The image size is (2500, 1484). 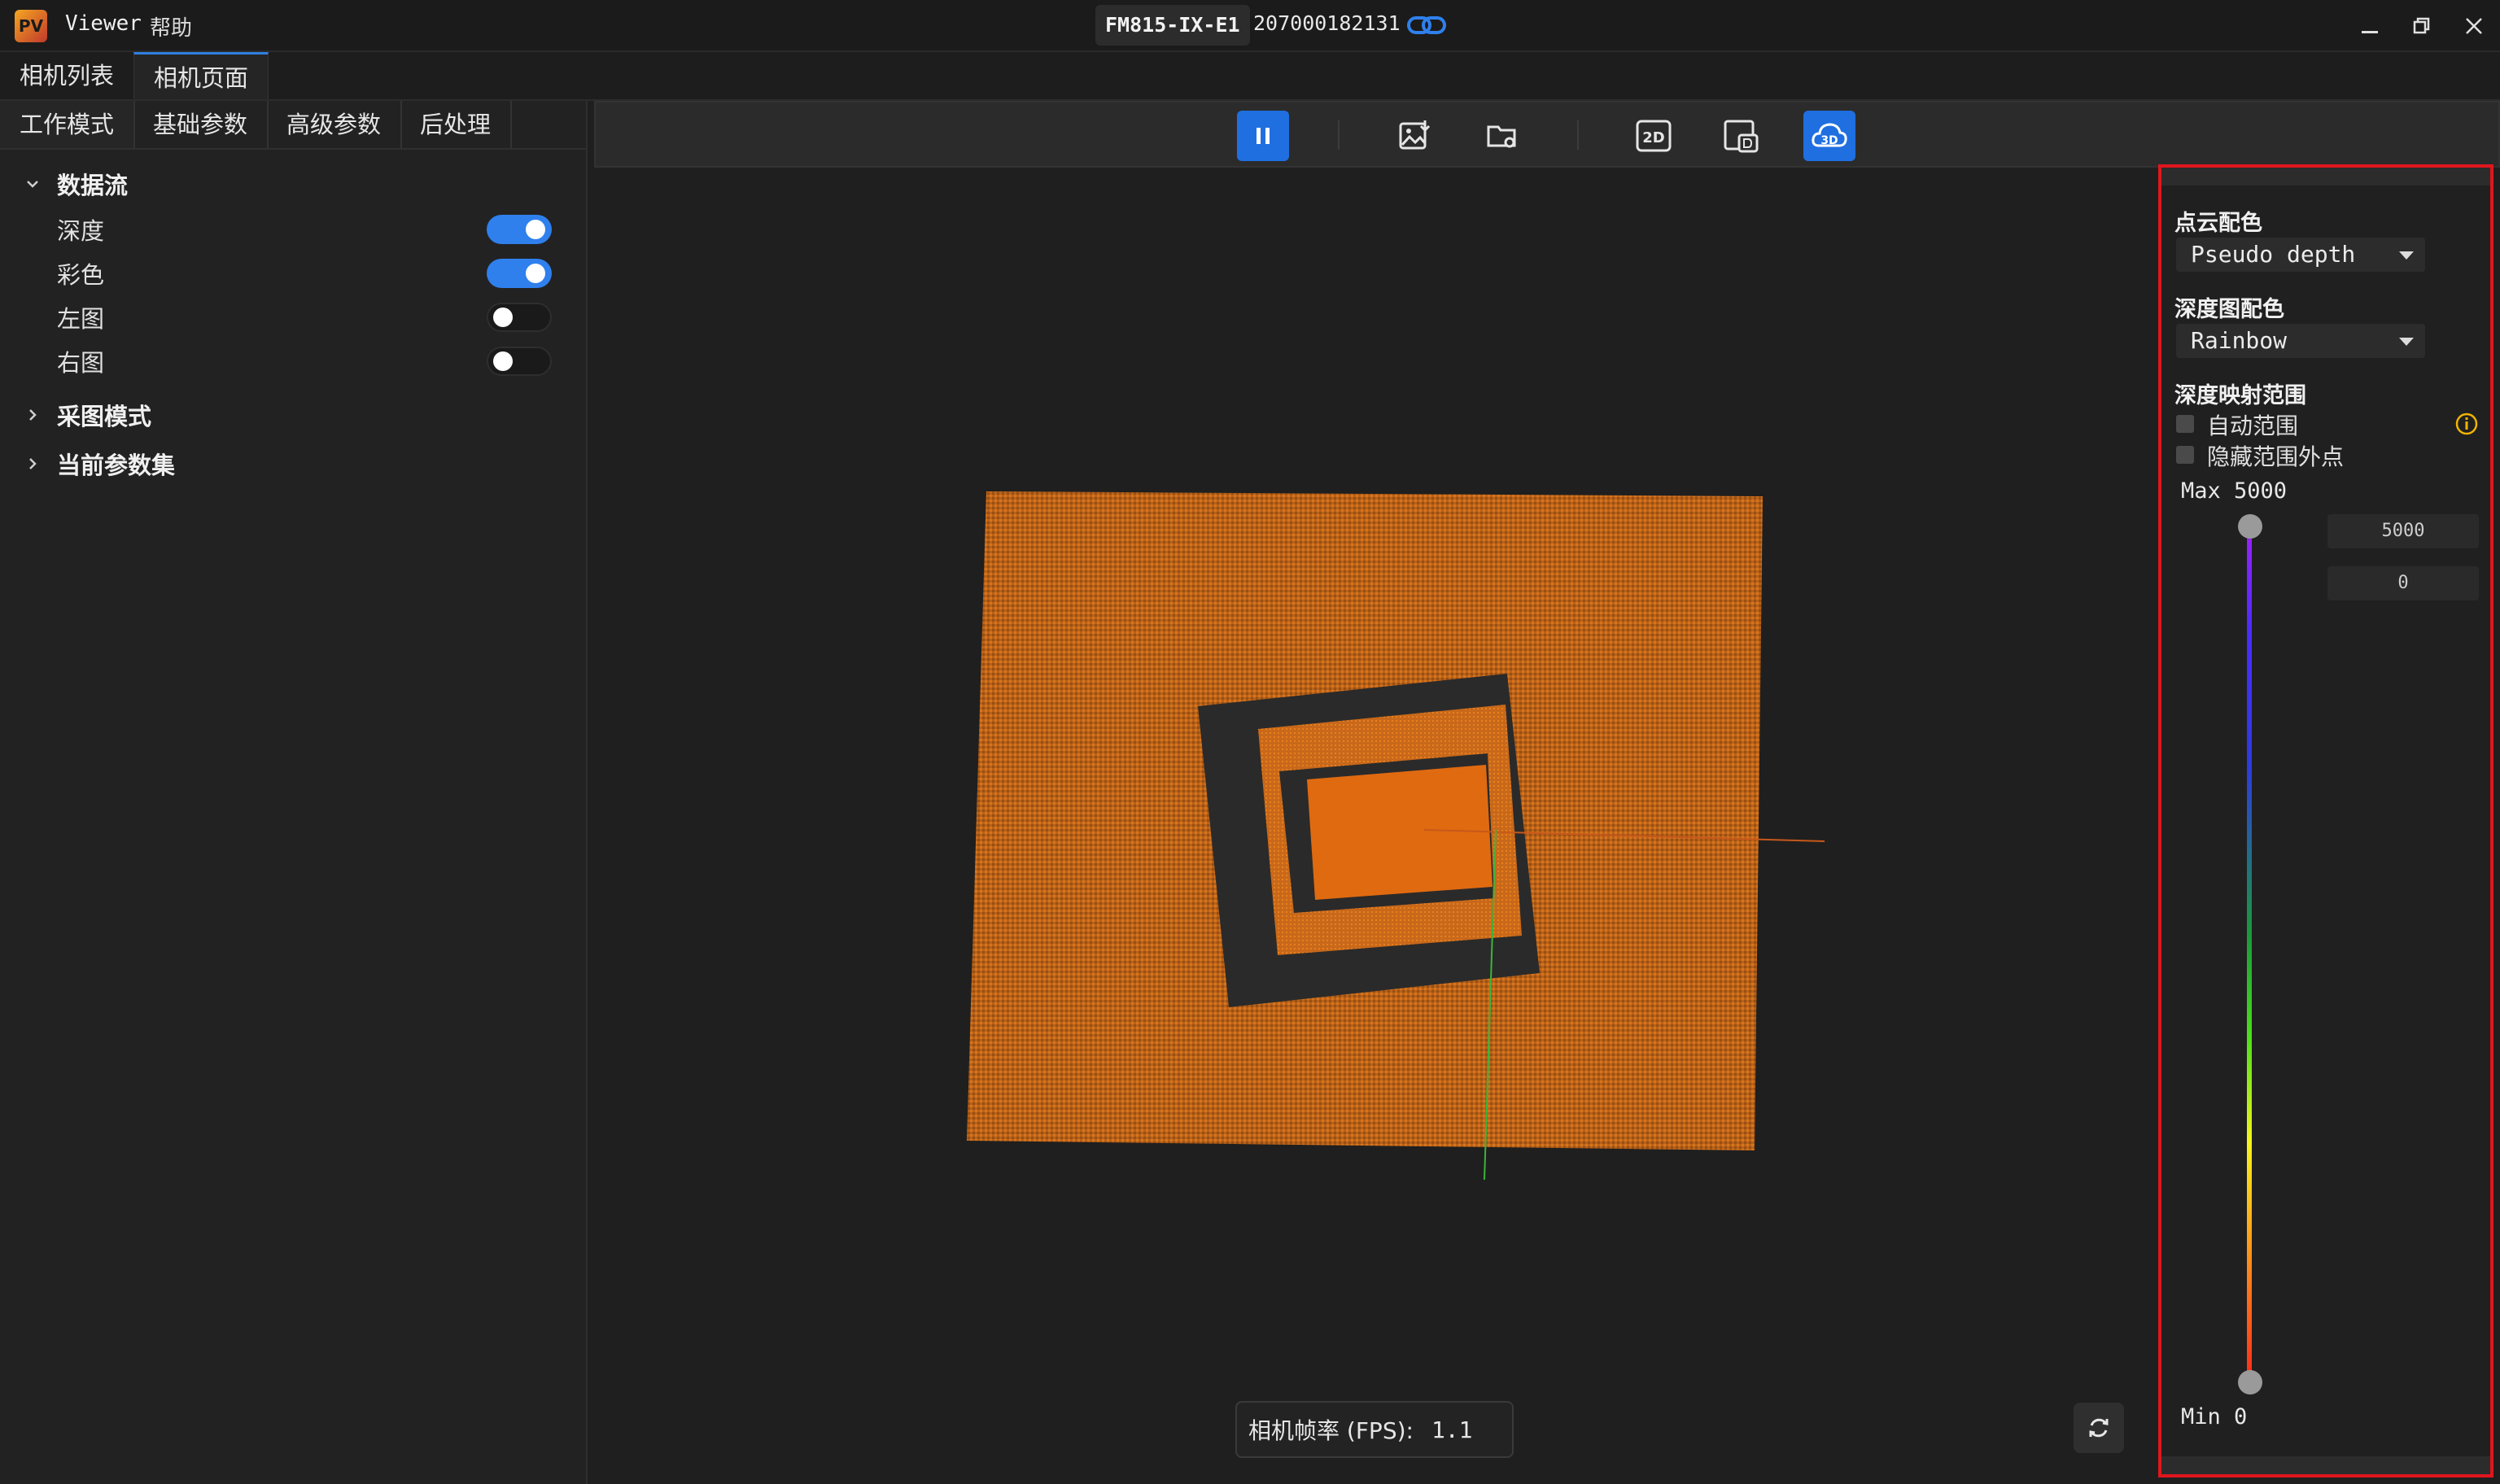 What do you see at coordinates (2250, 1383) in the screenshot?
I see `min-slider-handle` at bounding box center [2250, 1383].